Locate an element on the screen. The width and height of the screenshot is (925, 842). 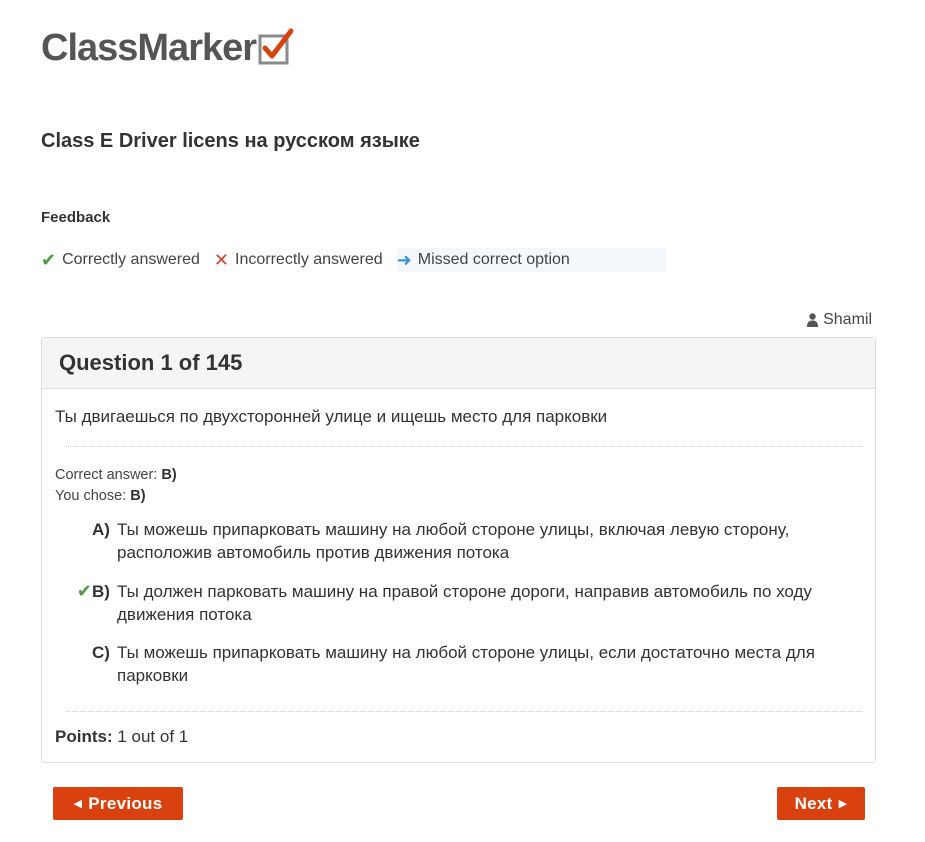
classmarker-logo: ClassMarker is located at coordinates (167, 48).